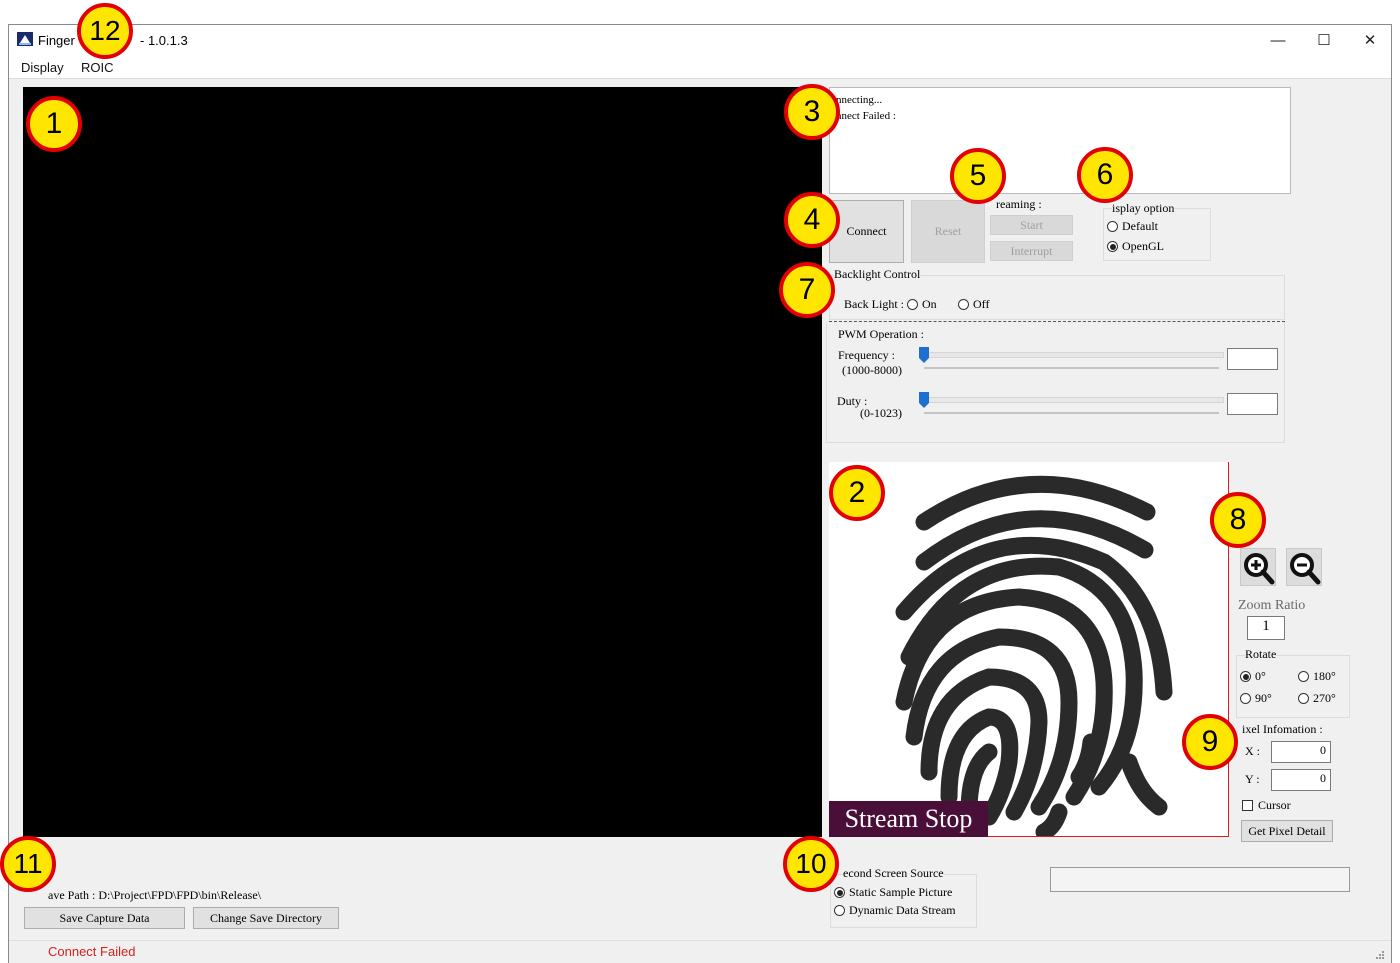  Describe the element at coordinates (978, 176) in the screenshot. I see `annotation-badge-5: 5` at that location.